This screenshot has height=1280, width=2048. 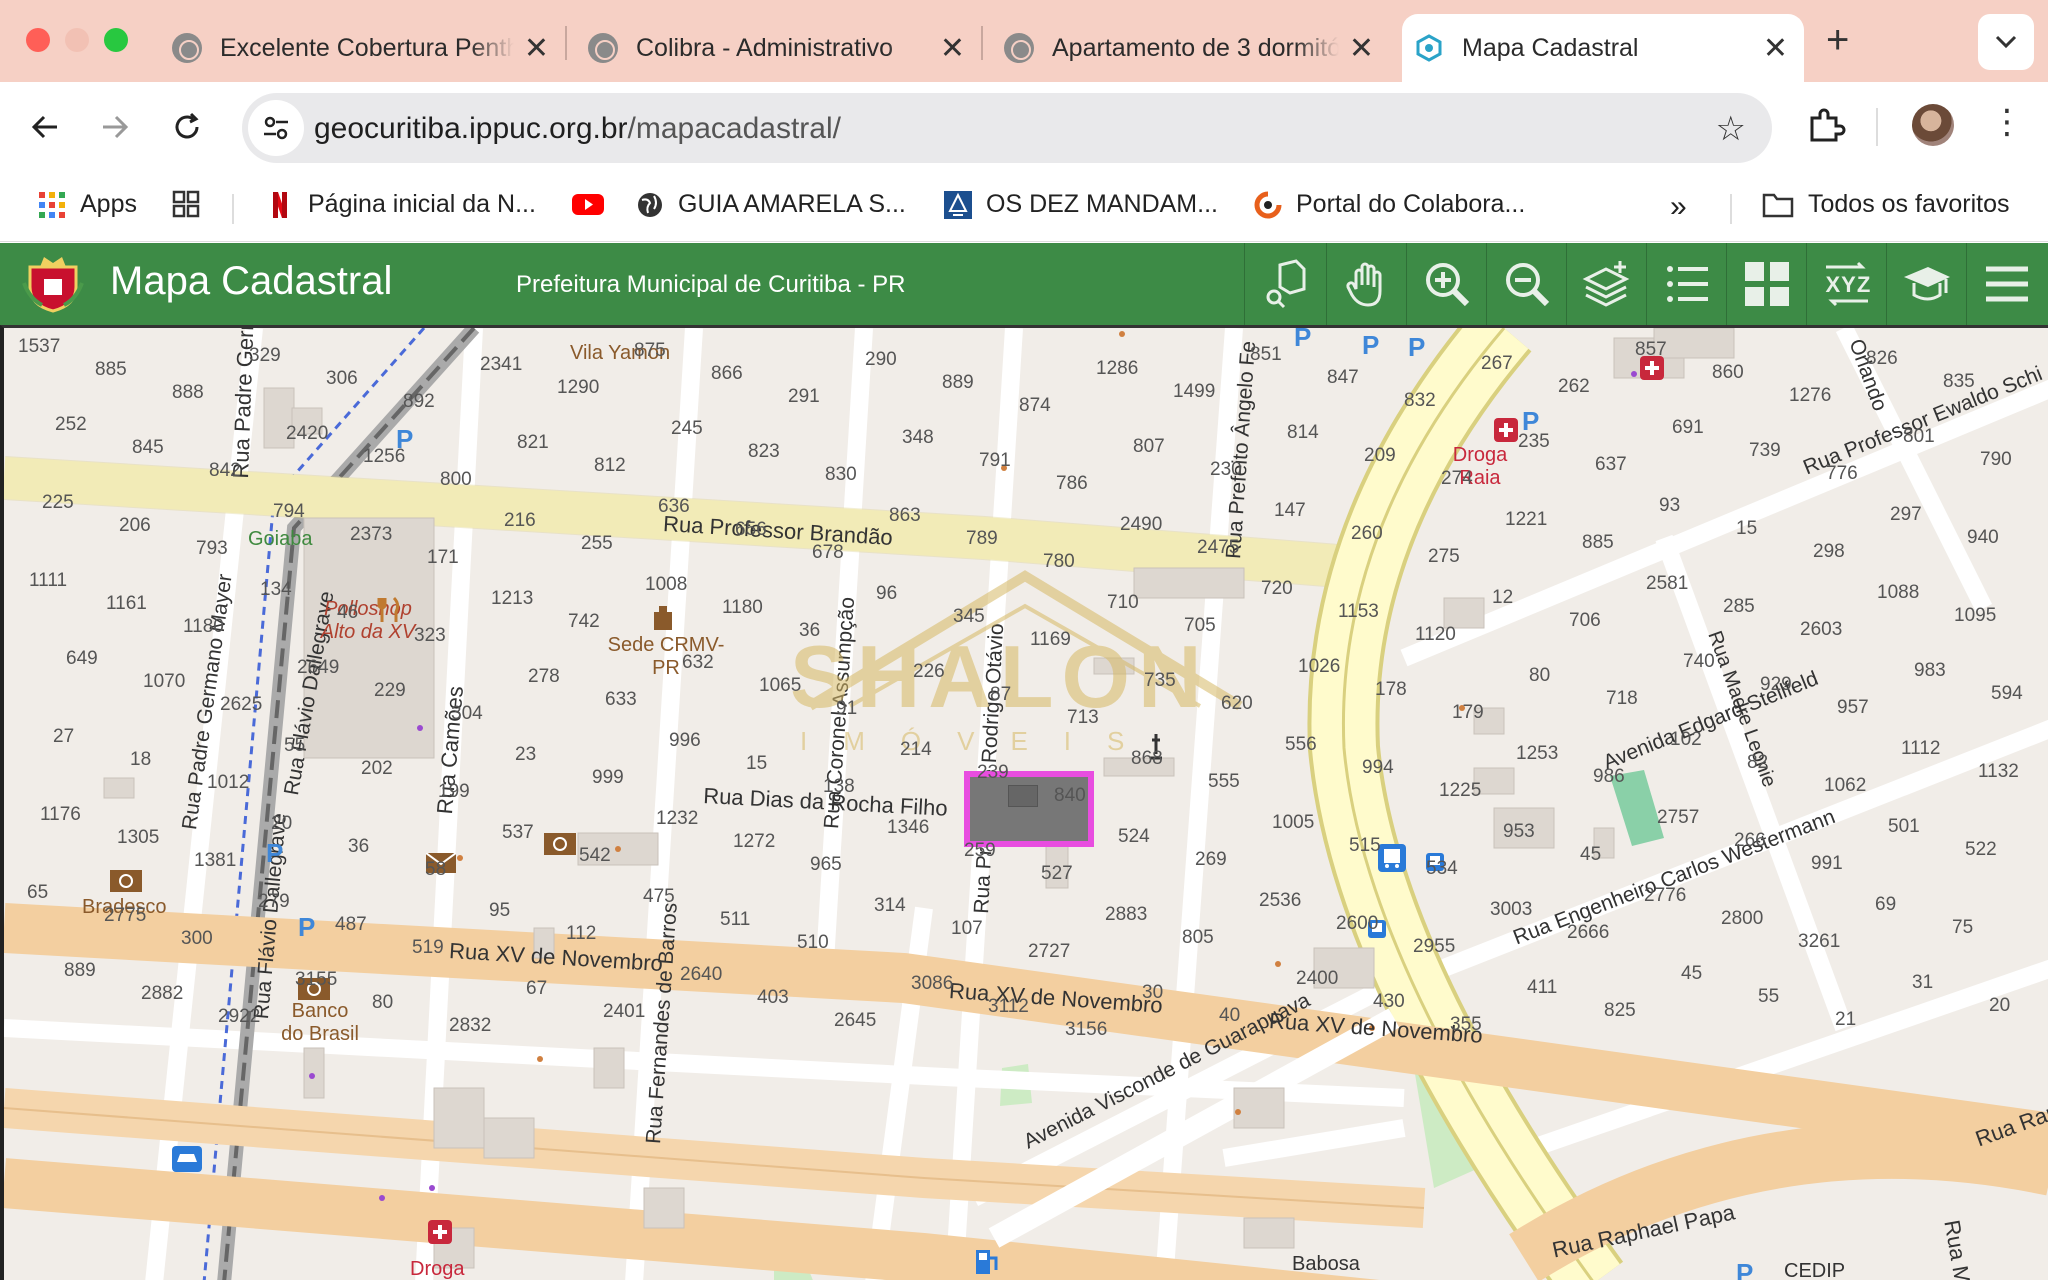 I want to click on house-number: 929, so click(x=1776, y=684).